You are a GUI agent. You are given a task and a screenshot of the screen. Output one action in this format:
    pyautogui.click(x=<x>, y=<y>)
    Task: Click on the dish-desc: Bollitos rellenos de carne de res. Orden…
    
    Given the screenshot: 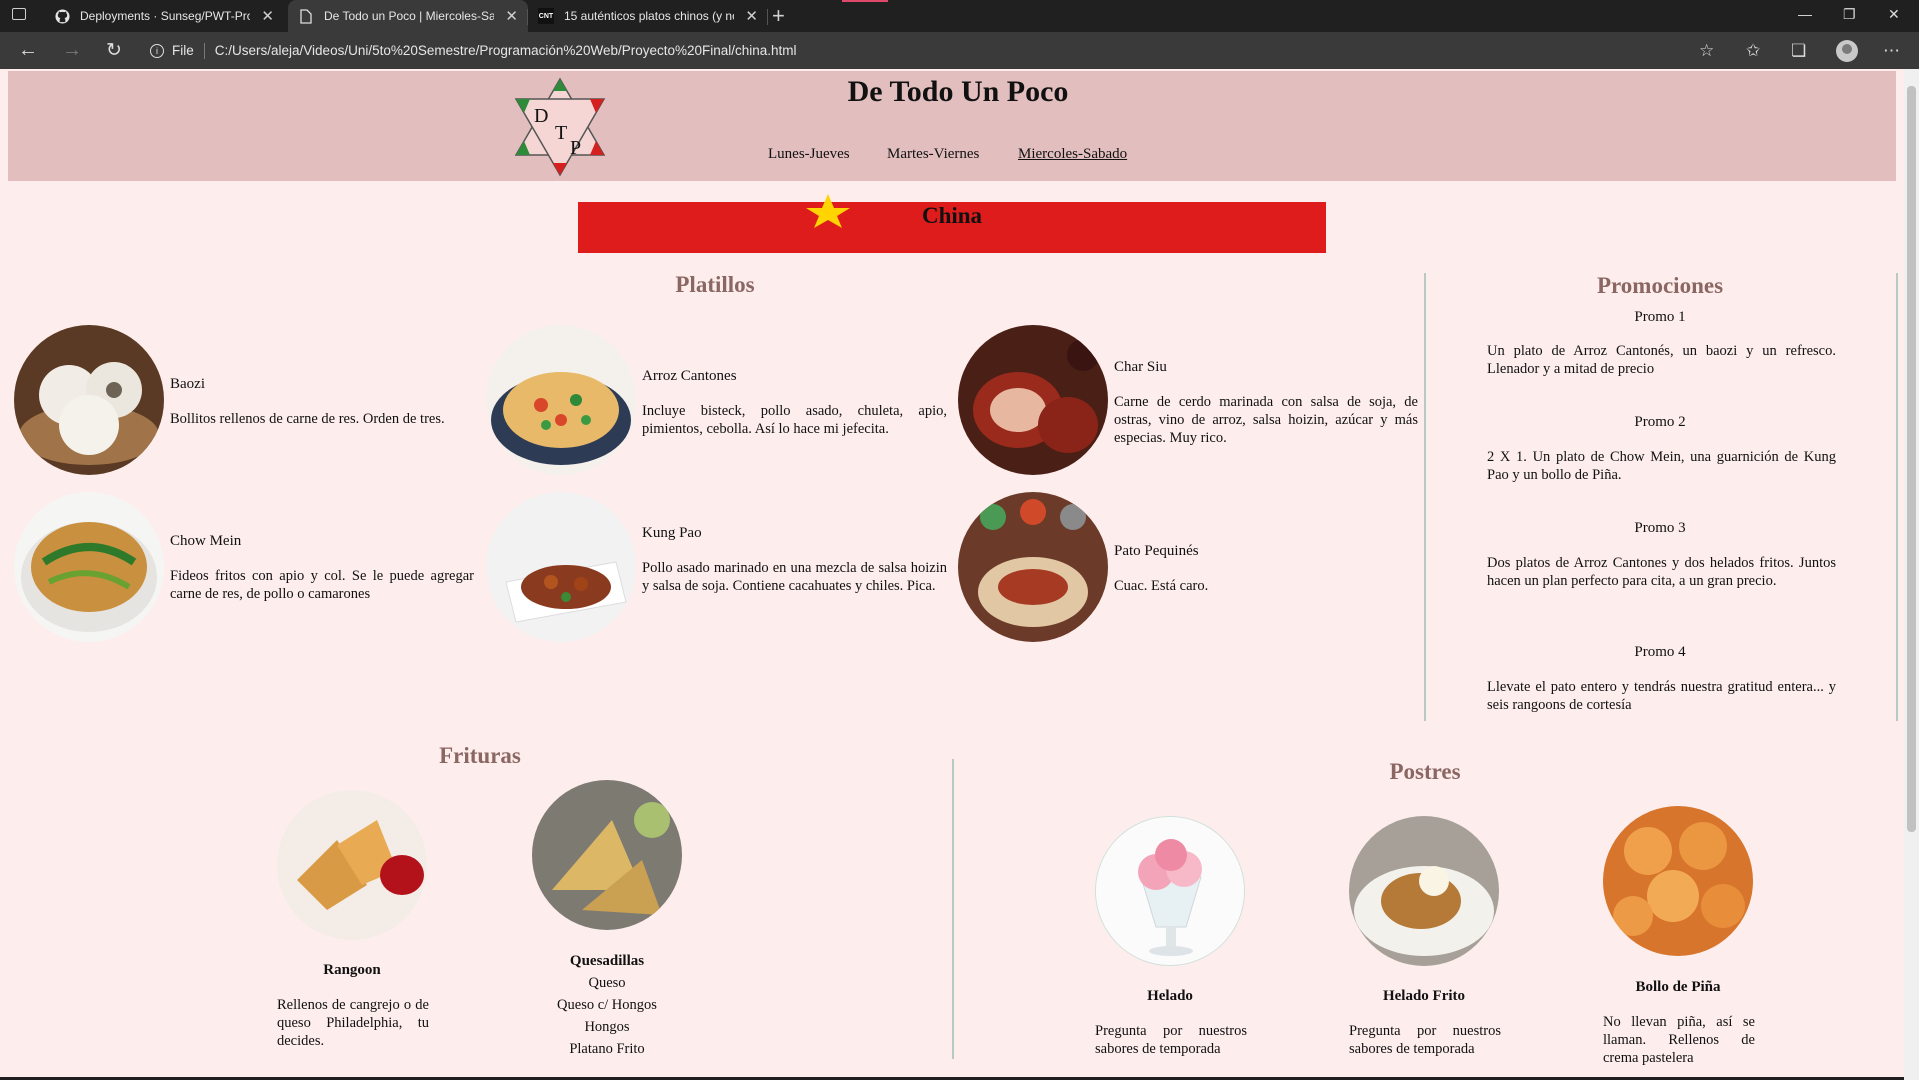 What is the action you would take?
    pyautogui.click(x=307, y=419)
    